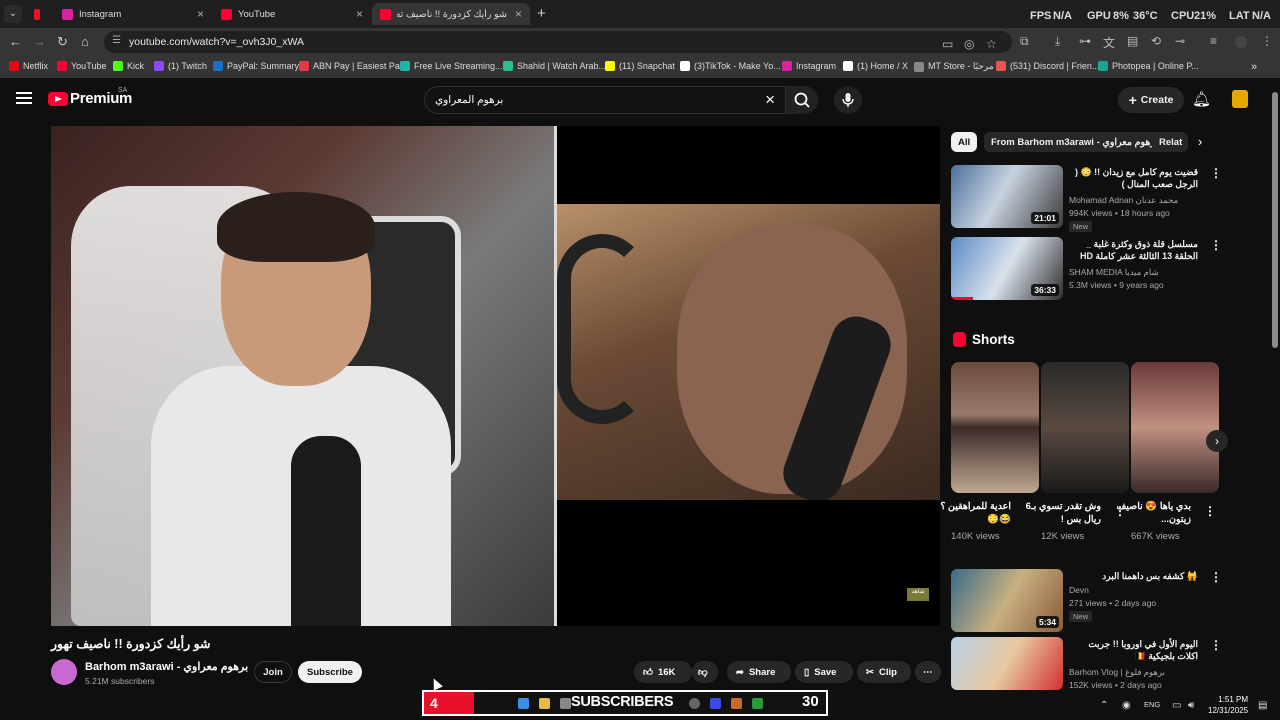 The width and height of the screenshot is (1280, 720). I want to click on subscribe-button: Subscribe, so click(330, 672).